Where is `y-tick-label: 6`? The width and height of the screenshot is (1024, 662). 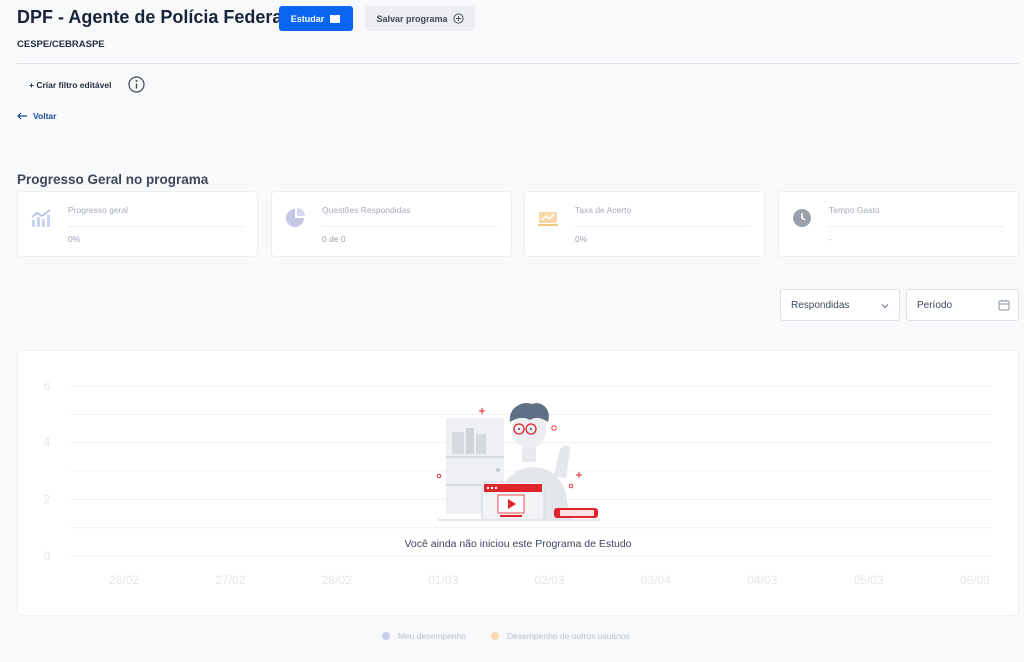 y-tick-label: 6 is located at coordinates (47, 386).